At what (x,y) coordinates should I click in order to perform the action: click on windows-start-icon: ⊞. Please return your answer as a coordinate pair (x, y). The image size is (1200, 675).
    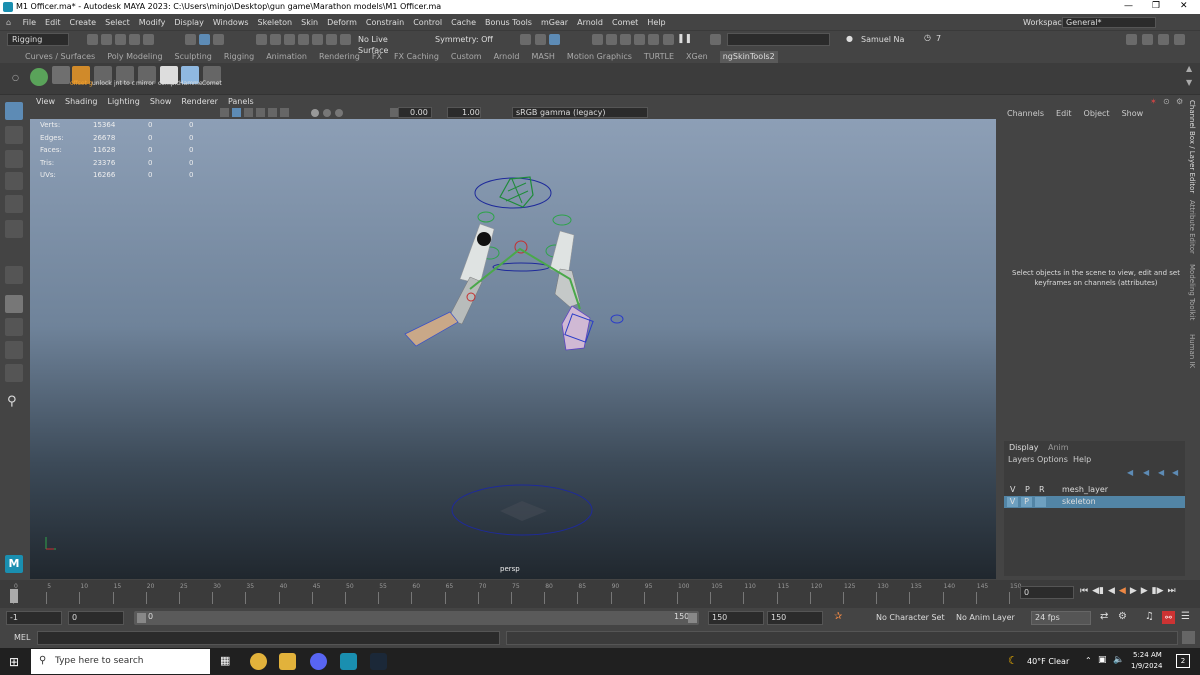
    Looking at the image, I should click on (14, 662).